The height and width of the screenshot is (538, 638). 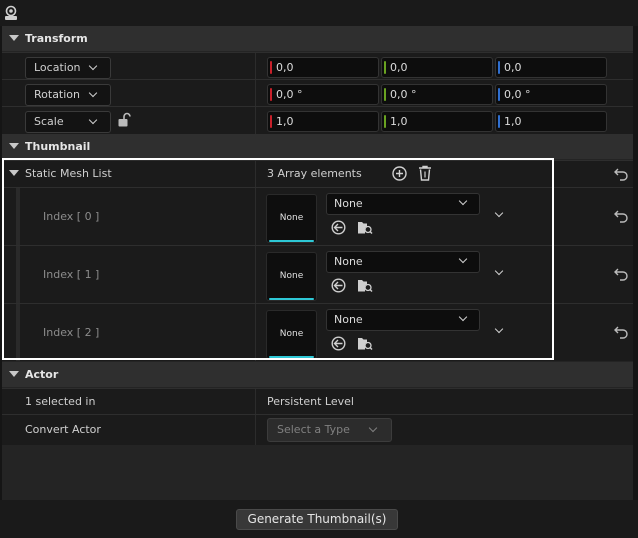 What do you see at coordinates (437, 94) in the screenshot?
I see `rotation-y-field: 0,0 °` at bounding box center [437, 94].